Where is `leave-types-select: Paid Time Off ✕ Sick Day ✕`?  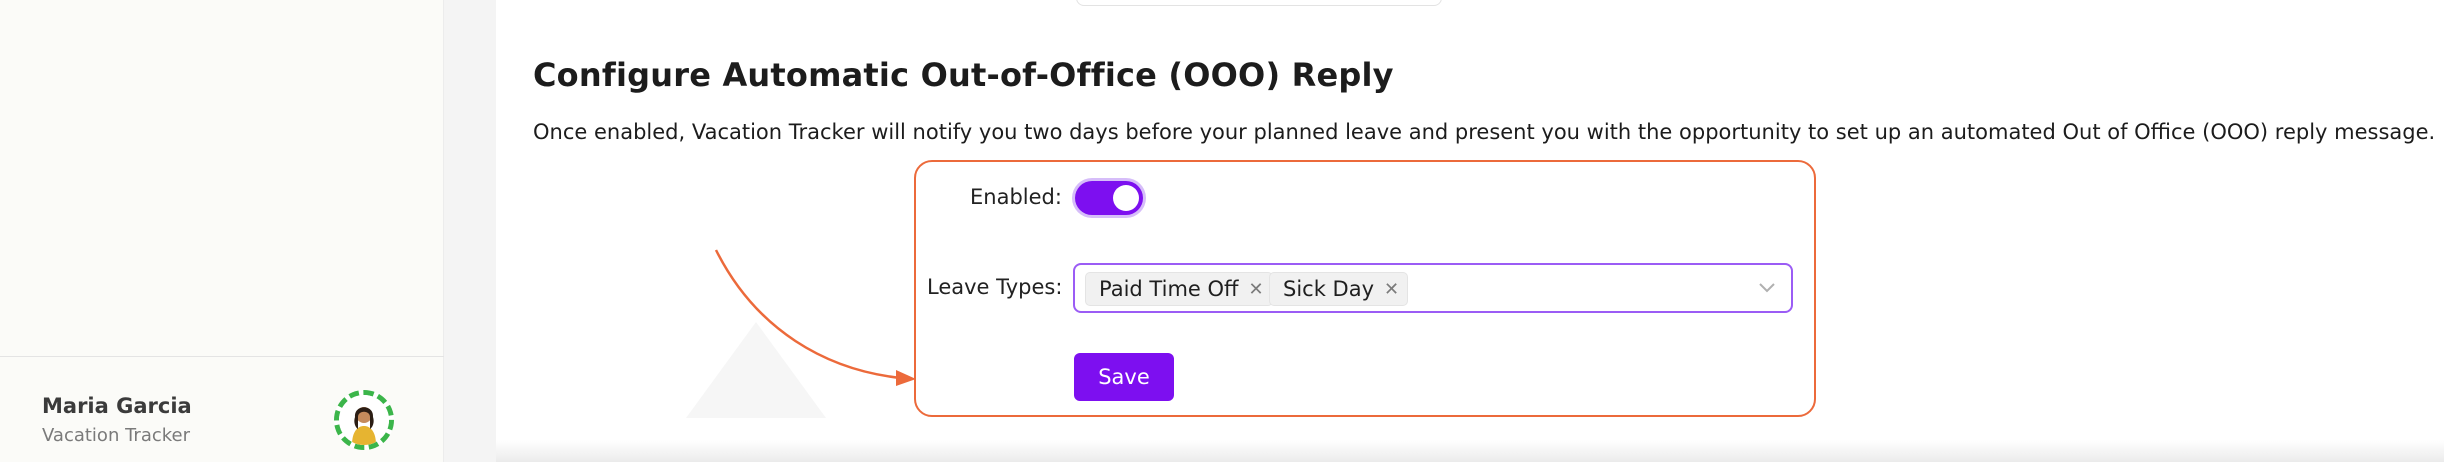 leave-types-select: Paid Time Off ✕ Sick Day ✕ is located at coordinates (1433, 288).